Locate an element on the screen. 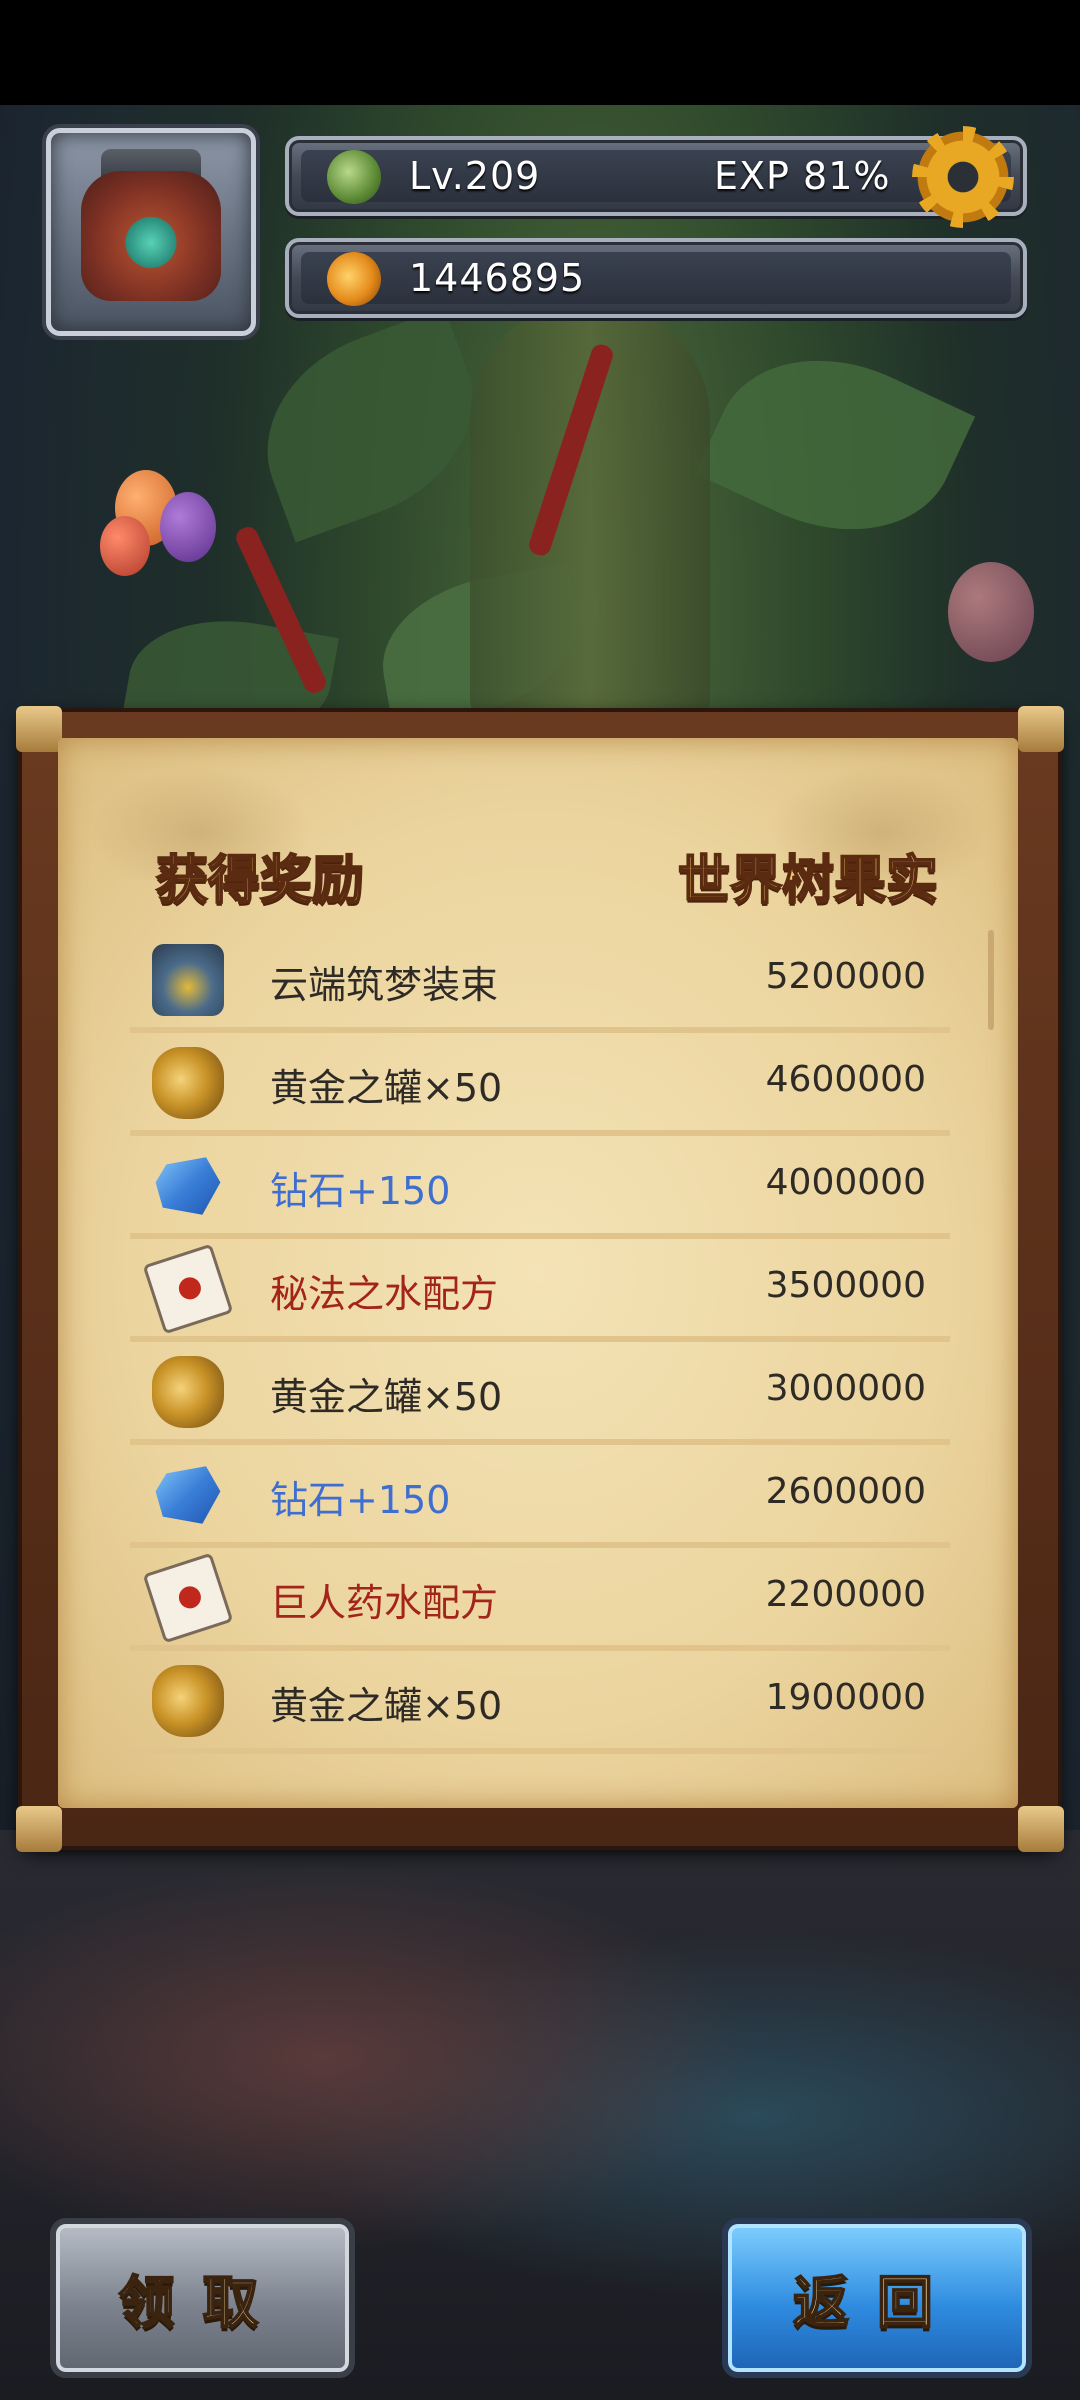 This screenshot has height=2400, width=1080. back-button: 返回 is located at coordinates (877, 2298).